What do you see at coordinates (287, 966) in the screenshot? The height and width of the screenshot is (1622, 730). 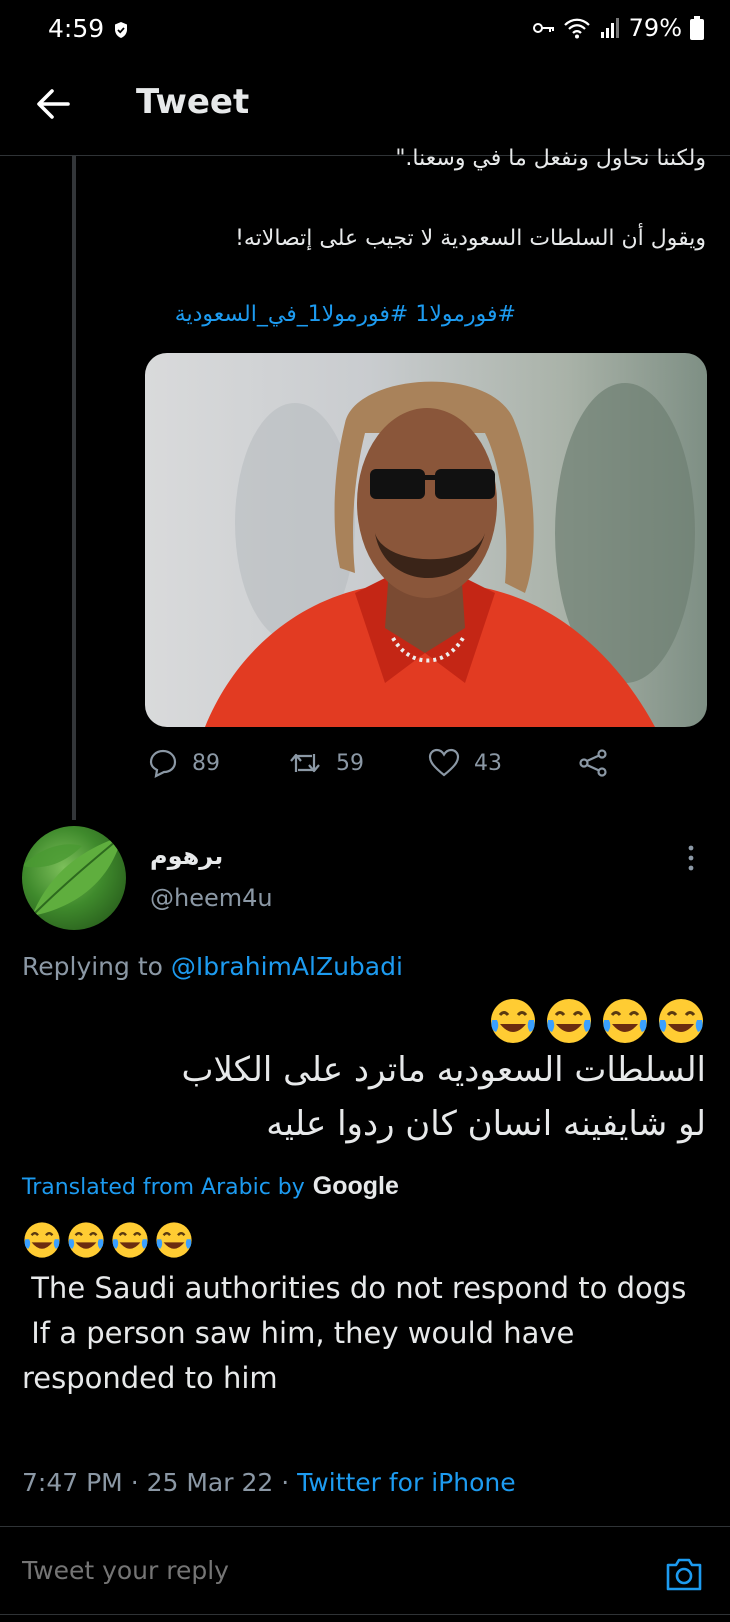 I see `mention-link: @IbrahimAlZubadi` at bounding box center [287, 966].